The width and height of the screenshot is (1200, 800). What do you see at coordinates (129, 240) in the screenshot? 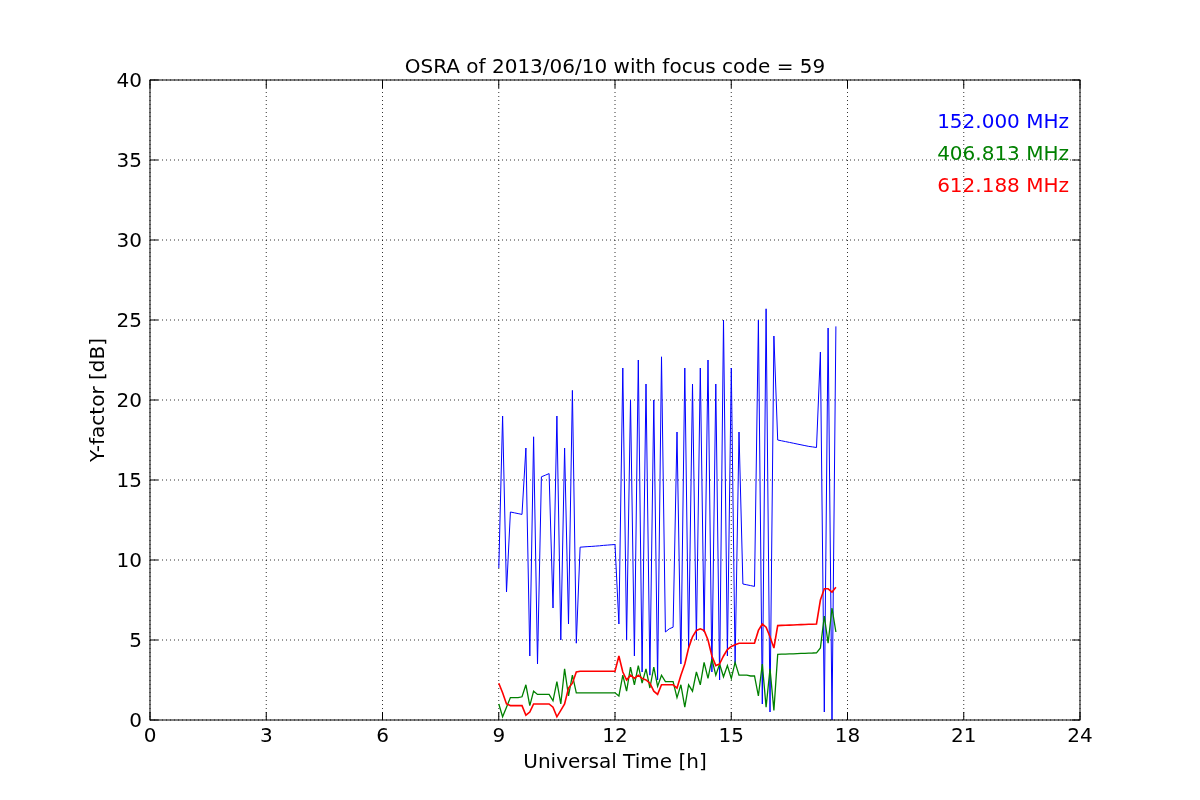
I see `y-tick-label: 30` at bounding box center [129, 240].